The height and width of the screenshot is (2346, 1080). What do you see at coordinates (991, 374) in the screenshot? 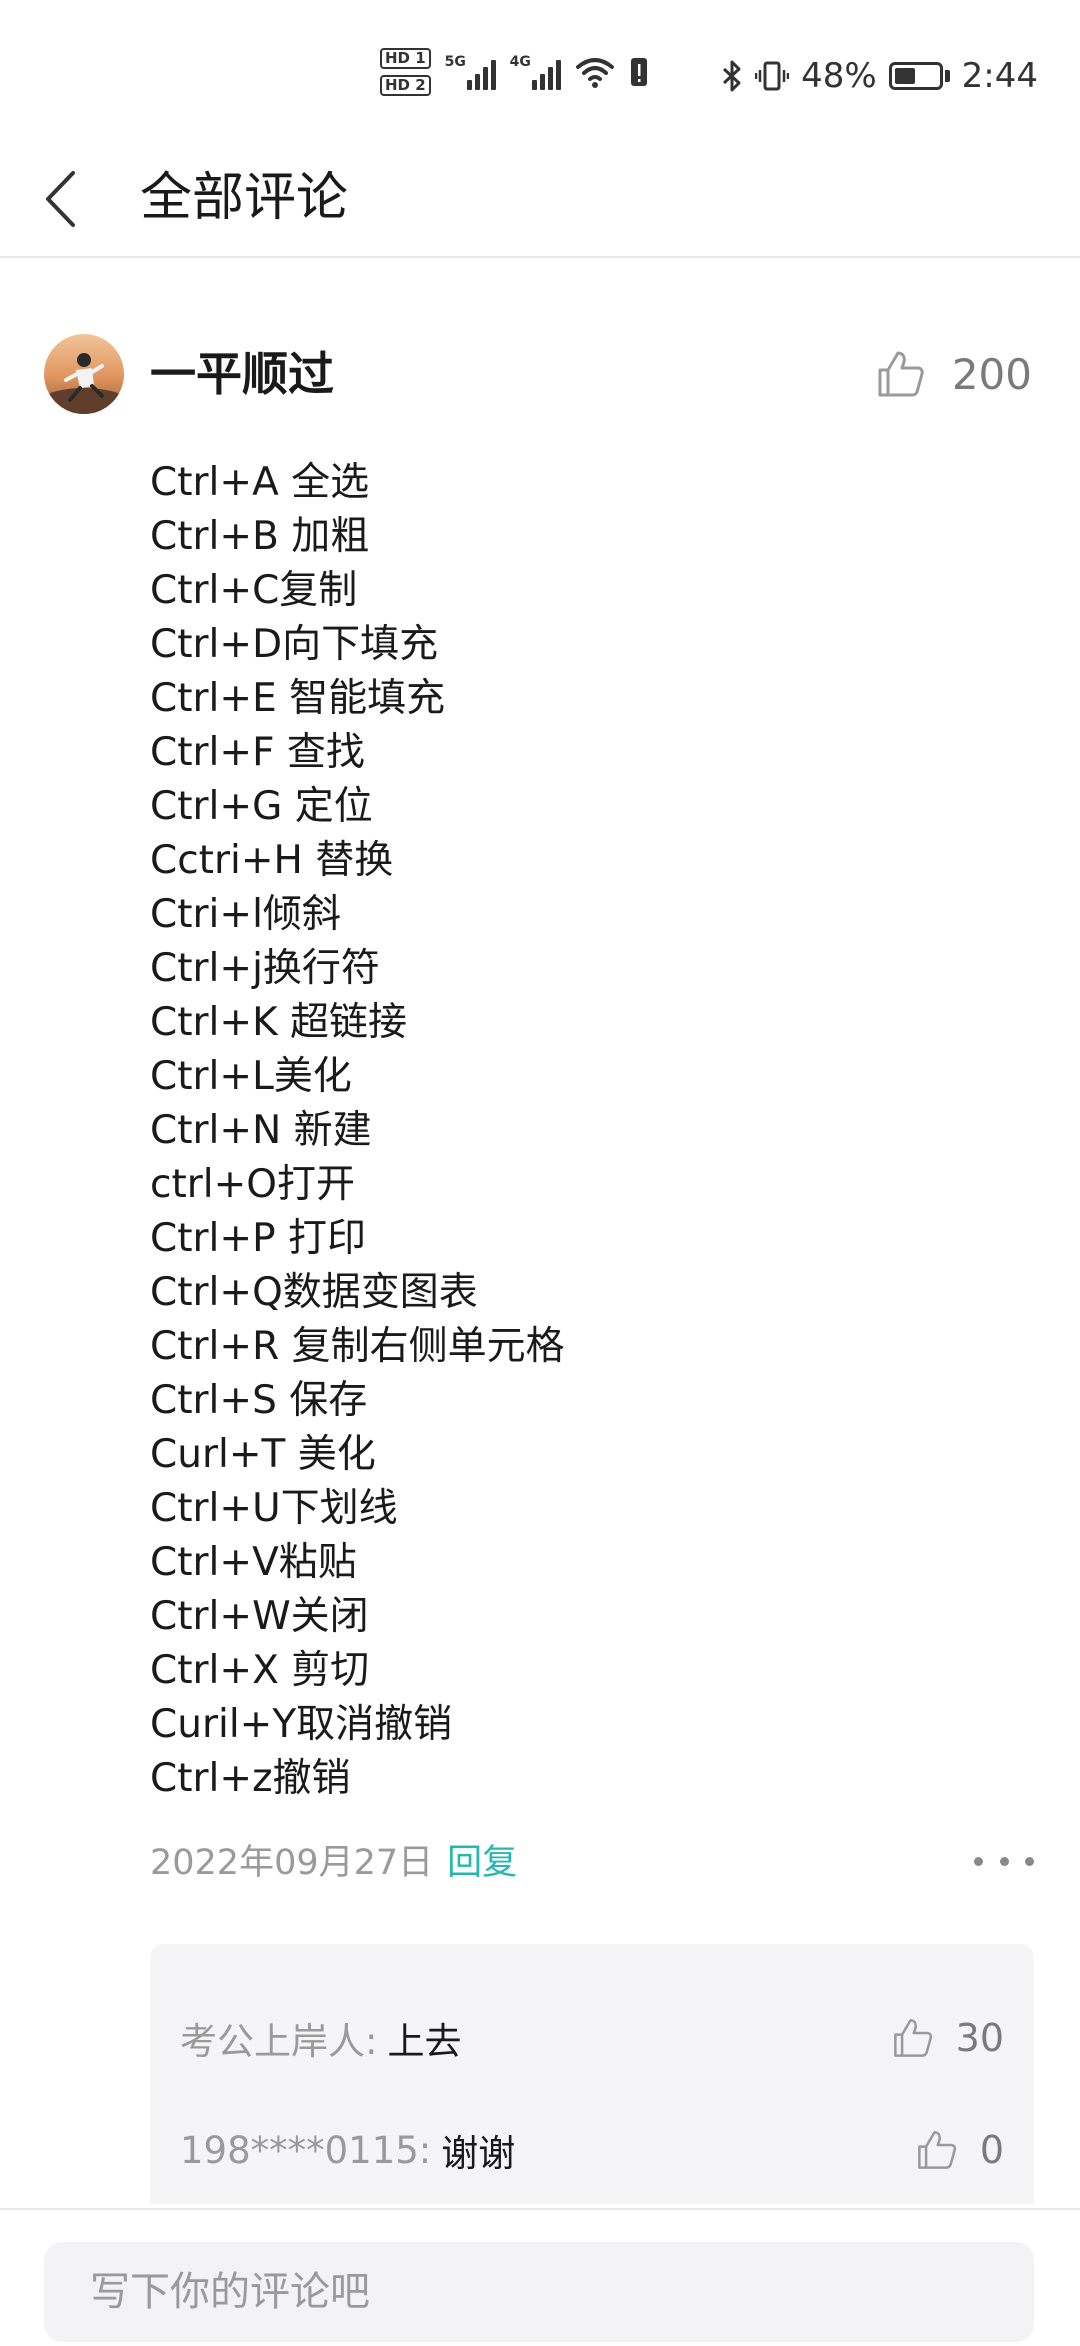
I see `comment-like-count: 200` at bounding box center [991, 374].